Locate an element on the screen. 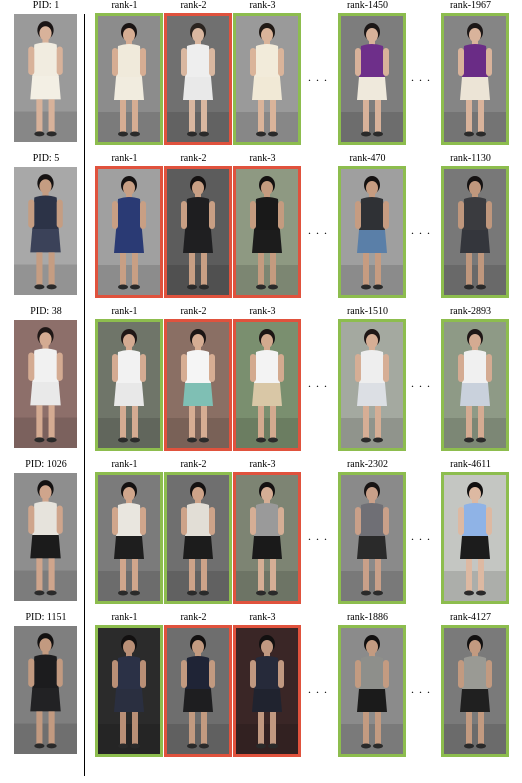 This screenshot has width=522, height=783. pid-label: PID: 5 is located at coordinates (46, 158).